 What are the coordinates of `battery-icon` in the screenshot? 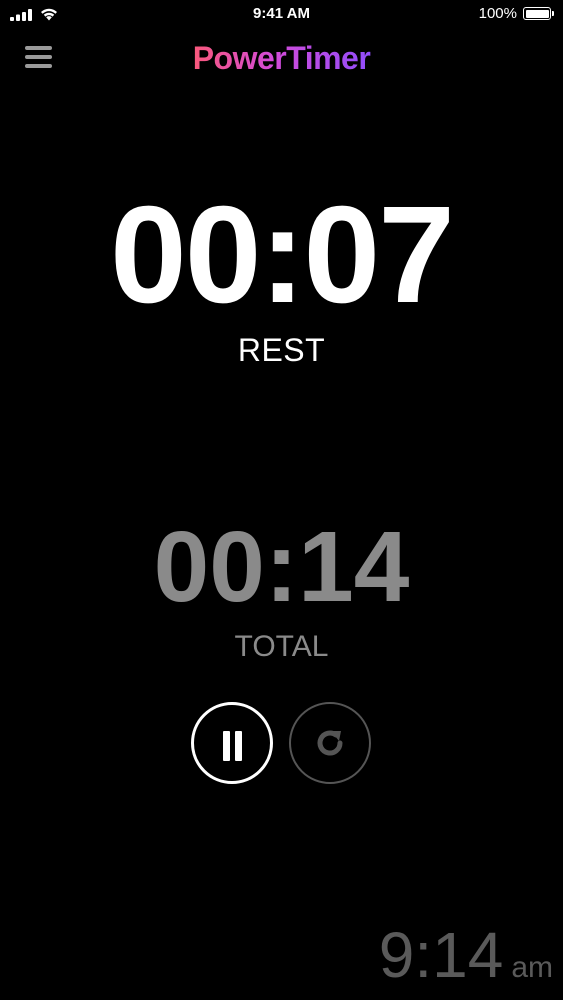 It's located at (538, 13).